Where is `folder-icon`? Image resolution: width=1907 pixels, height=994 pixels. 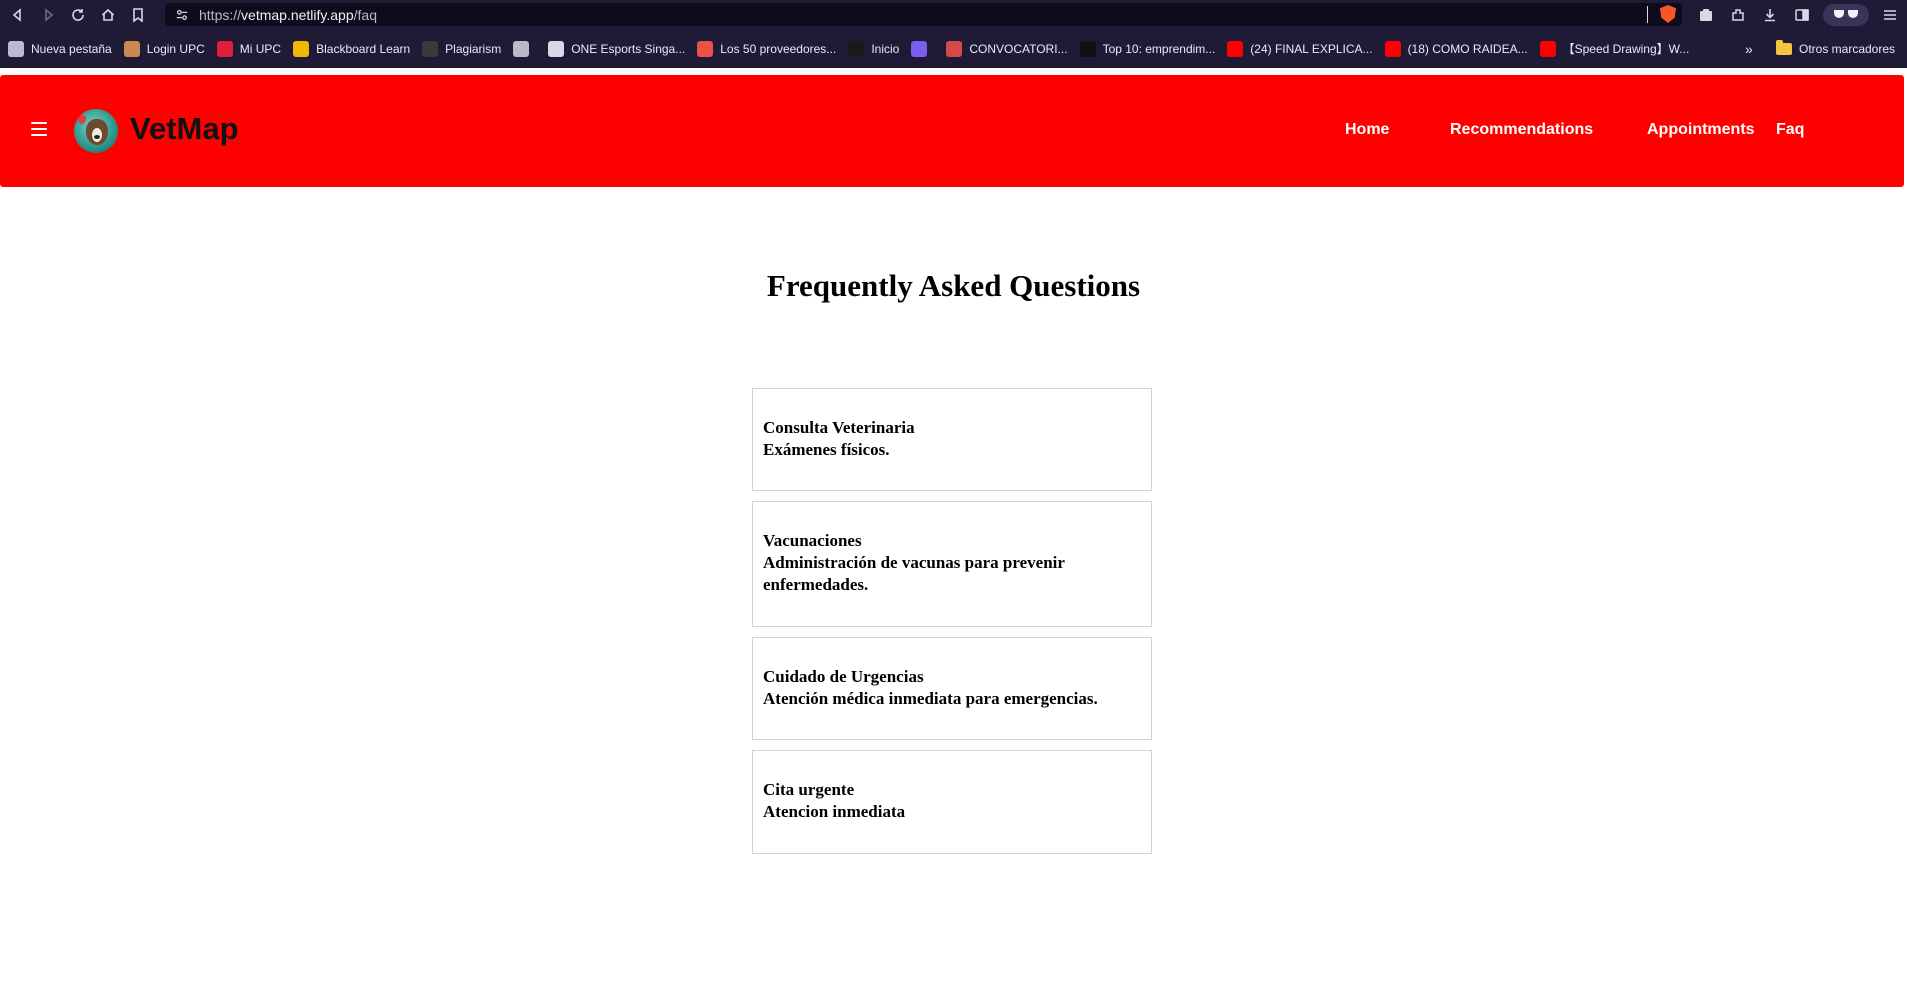 folder-icon is located at coordinates (1784, 47).